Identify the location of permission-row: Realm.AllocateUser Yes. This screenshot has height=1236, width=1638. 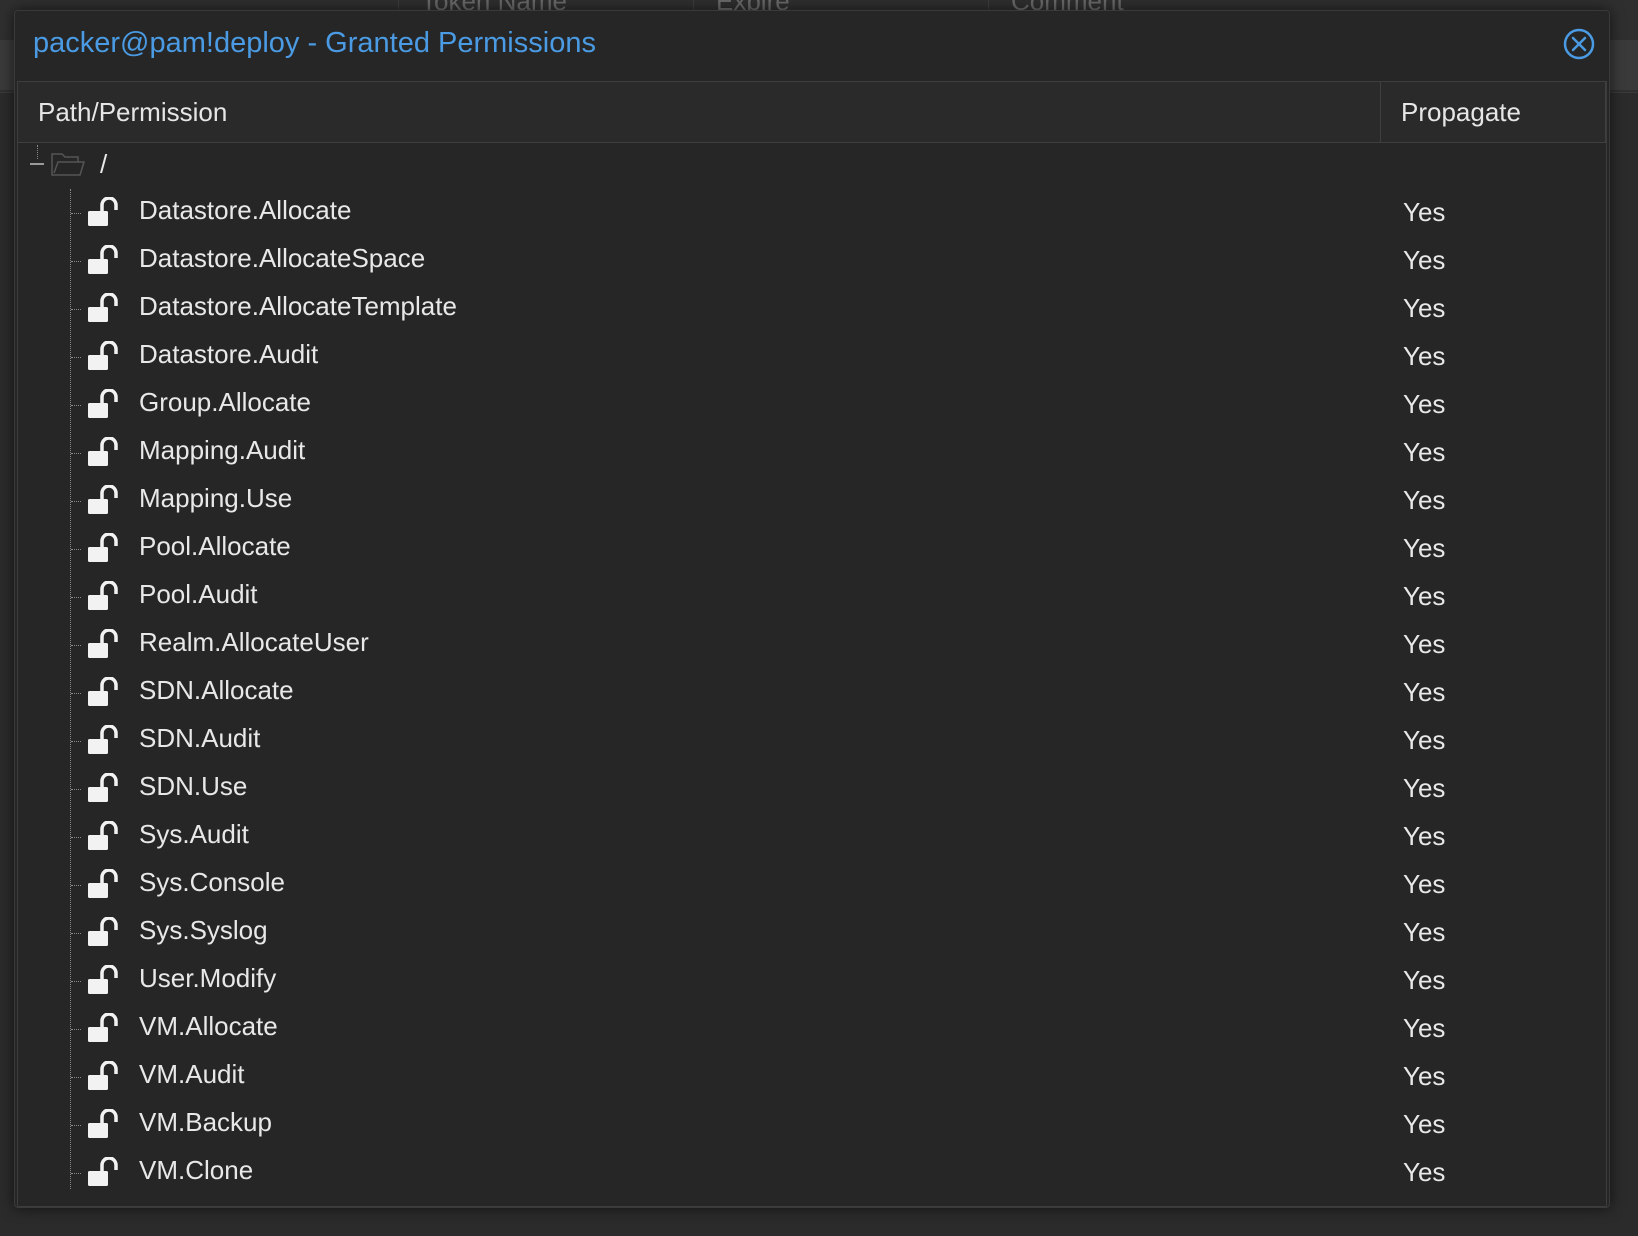
(812, 645).